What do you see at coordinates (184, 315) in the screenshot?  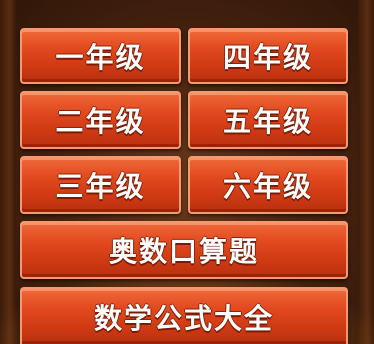 I see `math-formulas-button: 数学公式大全` at bounding box center [184, 315].